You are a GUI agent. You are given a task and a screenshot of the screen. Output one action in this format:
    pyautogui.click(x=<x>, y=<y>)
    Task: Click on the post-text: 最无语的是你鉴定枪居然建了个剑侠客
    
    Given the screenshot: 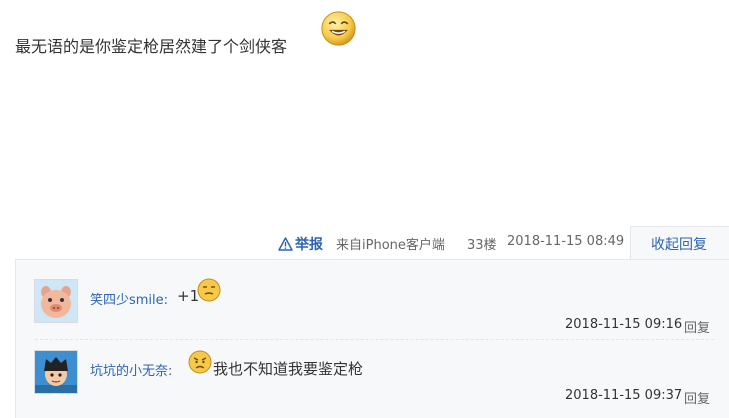 What is the action you would take?
    pyautogui.click(x=151, y=46)
    